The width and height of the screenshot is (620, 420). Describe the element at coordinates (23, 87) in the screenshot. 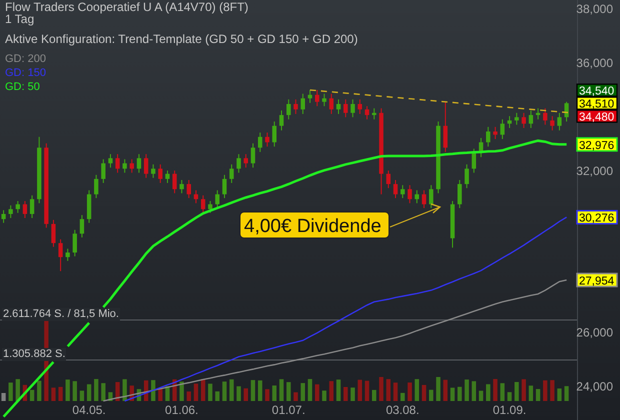

I see `legend-label: GD: 50` at that location.